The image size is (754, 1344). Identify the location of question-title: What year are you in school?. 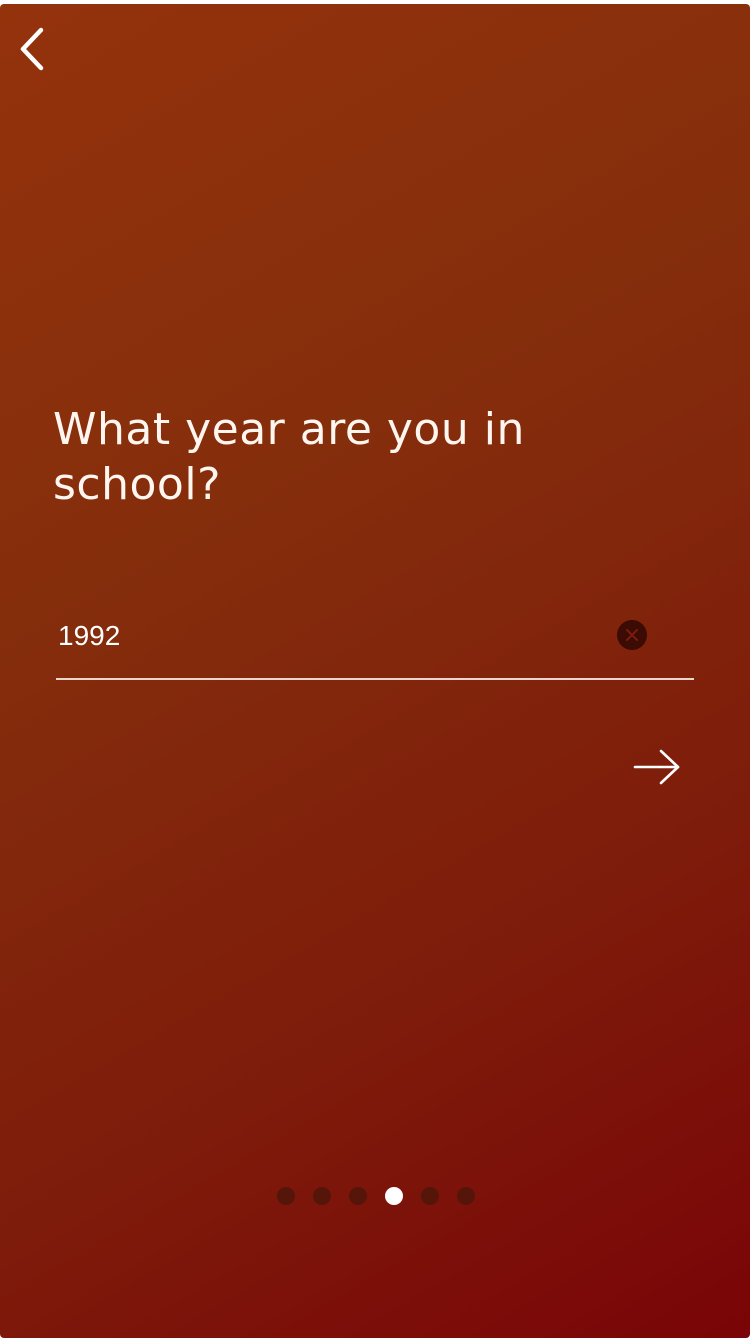
(289, 457).